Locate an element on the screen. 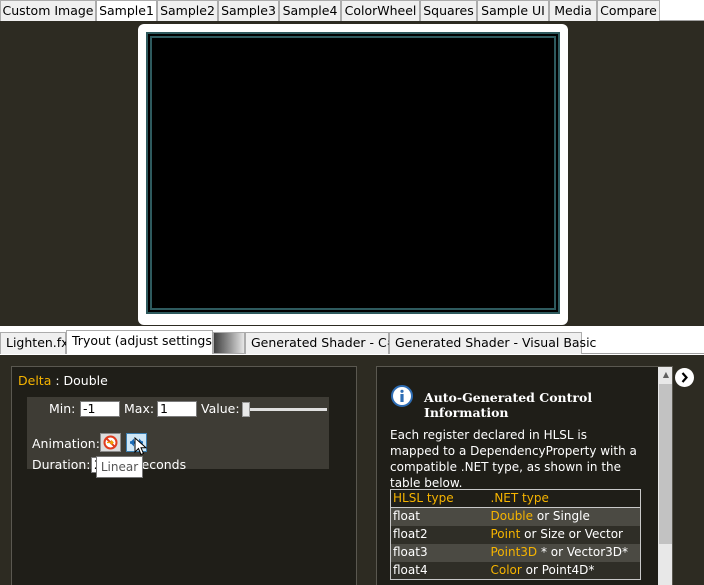 The image size is (704, 585). net-type-alt: or Size or Vector is located at coordinates (571, 534).